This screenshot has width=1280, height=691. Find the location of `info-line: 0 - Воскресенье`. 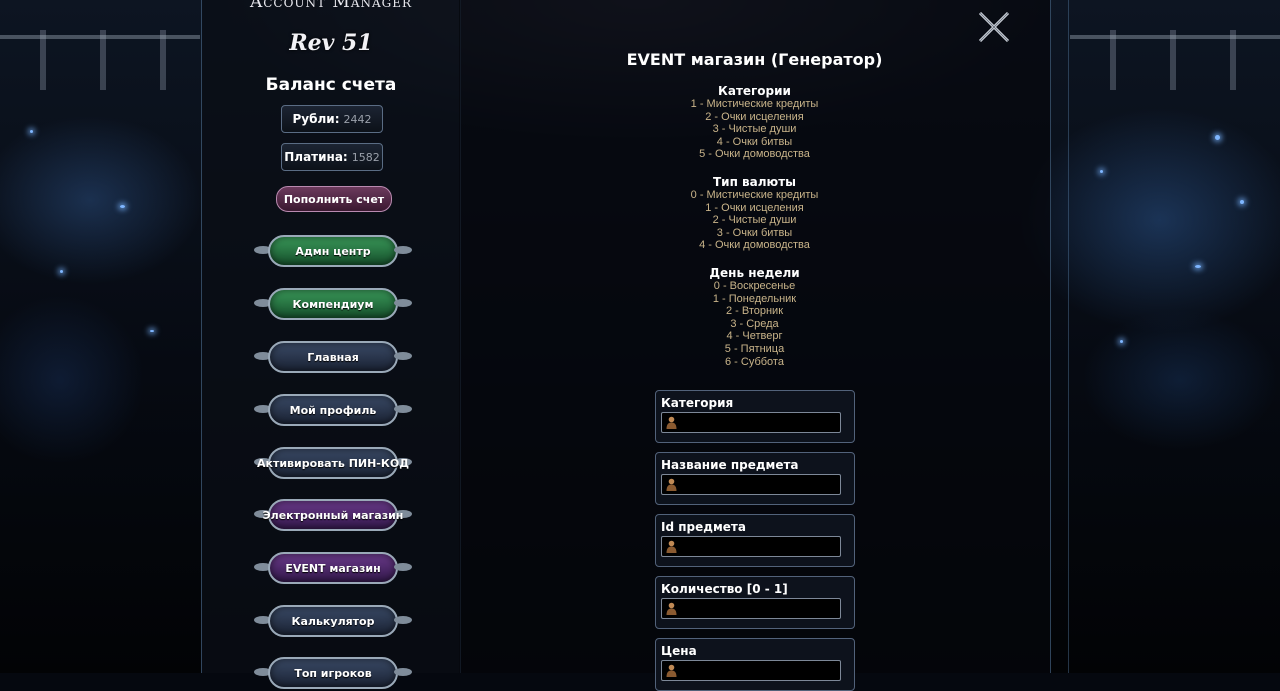

info-line: 0 - Воскресенье is located at coordinates (754, 286).